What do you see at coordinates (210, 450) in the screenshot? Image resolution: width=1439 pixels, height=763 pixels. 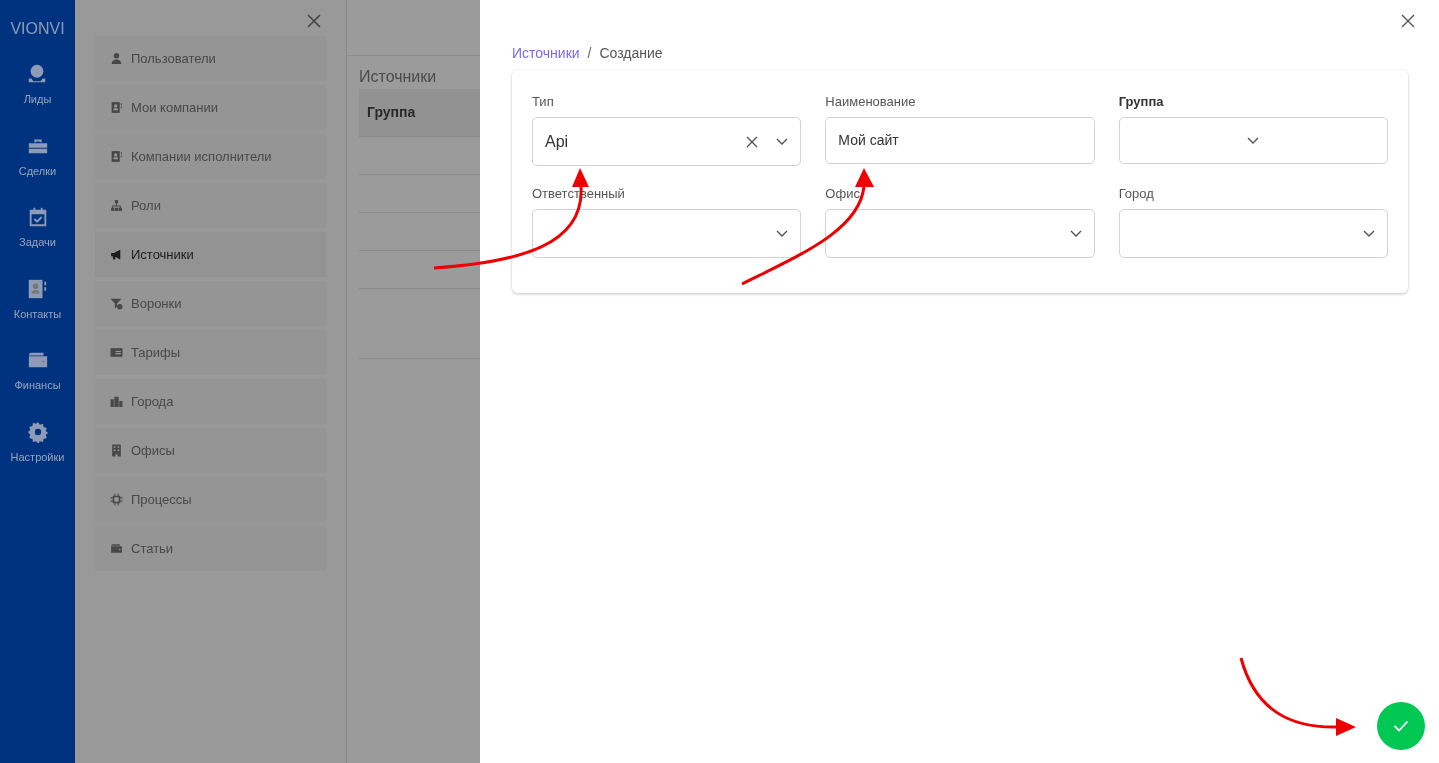 I see `settings-menu-item: Офисы` at bounding box center [210, 450].